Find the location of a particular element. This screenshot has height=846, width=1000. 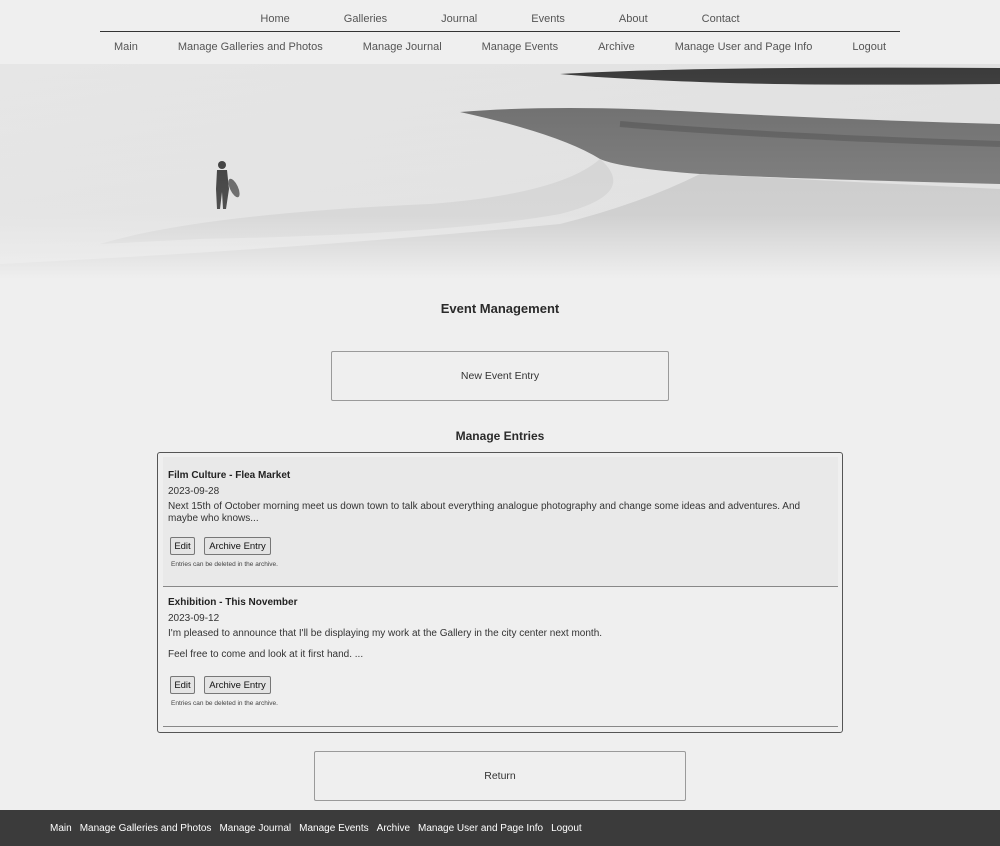

footer-link-events: Manage Events is located at coordinates (334, 828).